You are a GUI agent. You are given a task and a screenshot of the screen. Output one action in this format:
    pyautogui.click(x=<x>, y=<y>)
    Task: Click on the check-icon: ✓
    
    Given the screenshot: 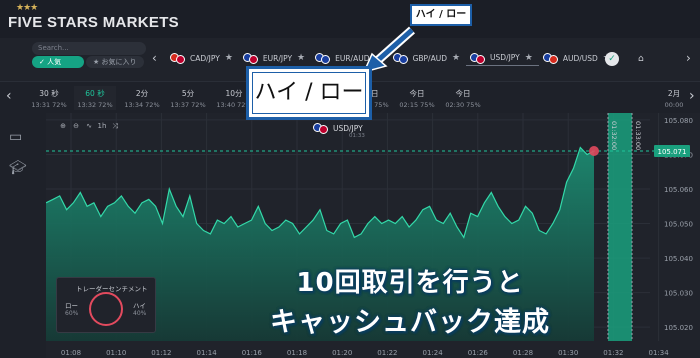 What is the action you would take?
    pyautogui.click(x=612, y=59)
    